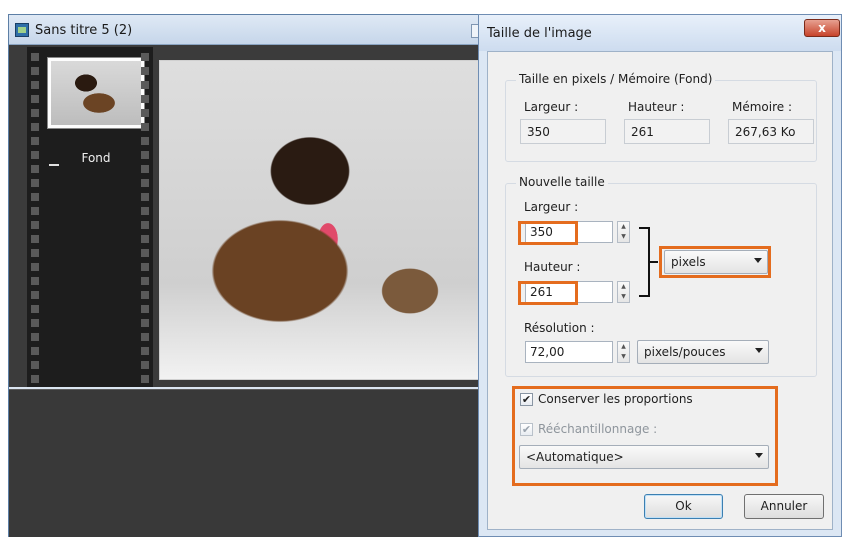 Image resolution: width=850 pixels, height=537 pixels. Describe the element at coordinates (762, 107) in the screenshot. I see `memory-label: Mémoire :` at that location.